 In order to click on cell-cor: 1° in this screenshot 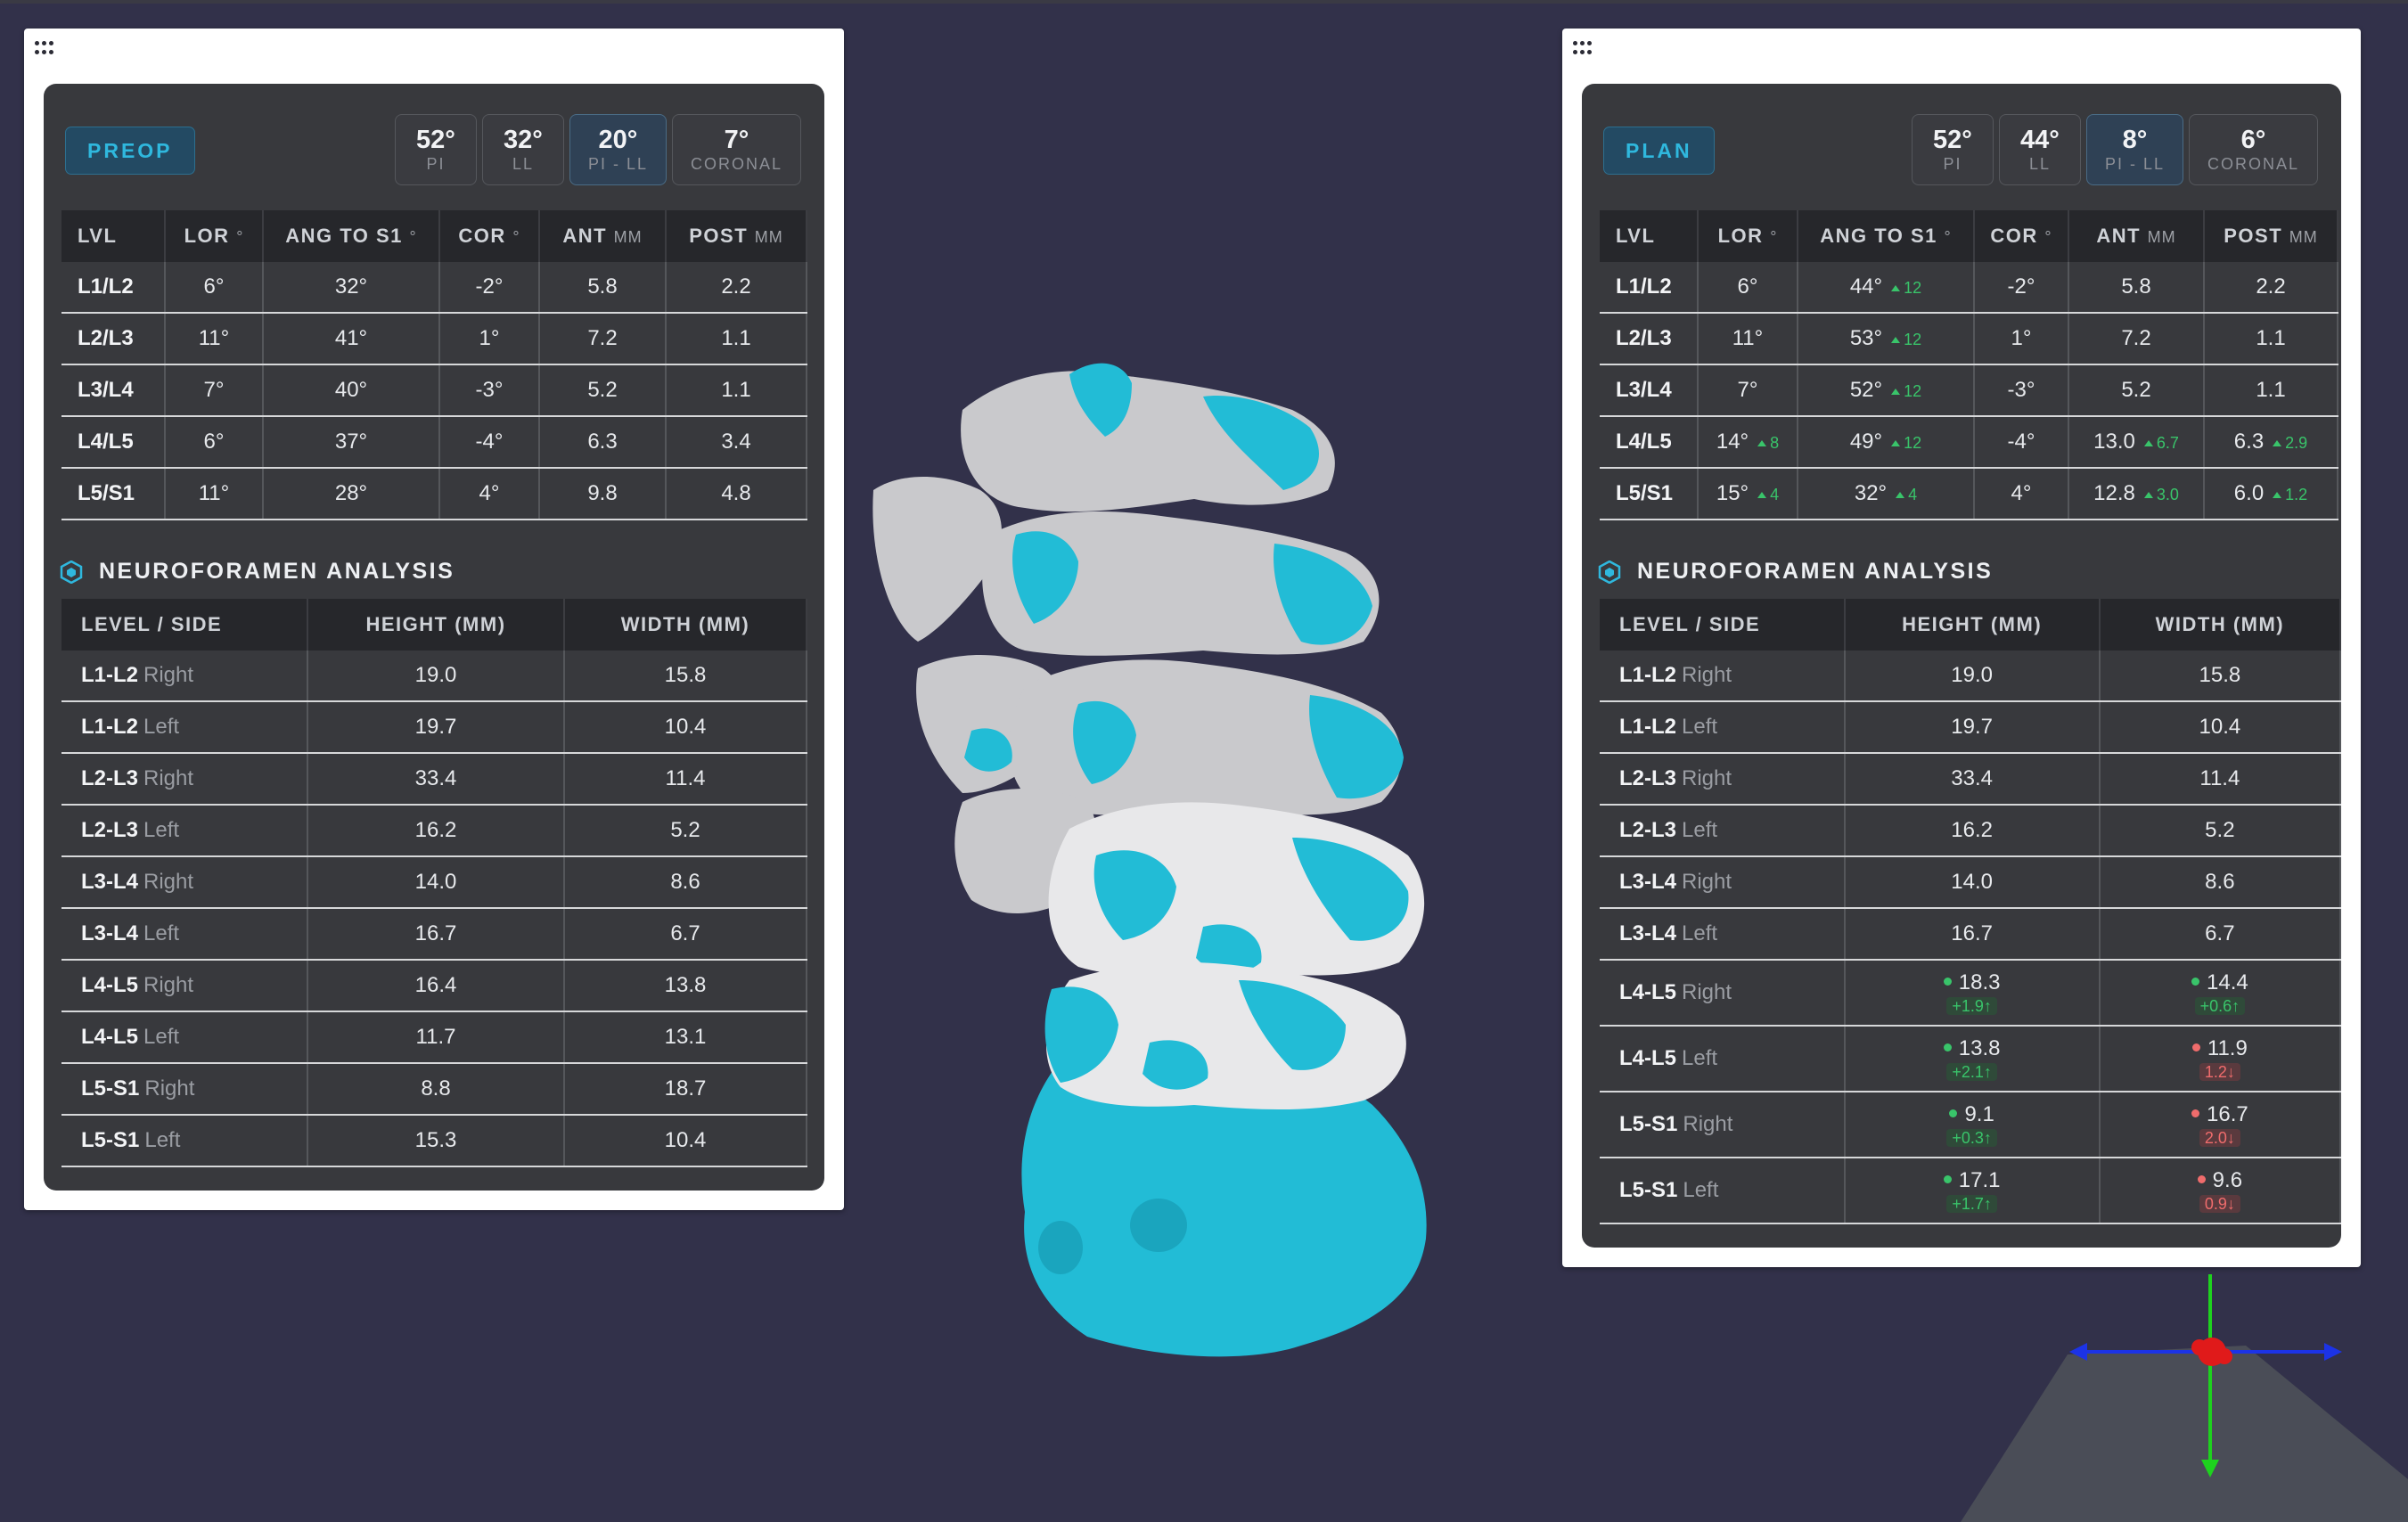, I will do `click(489, 339)`.